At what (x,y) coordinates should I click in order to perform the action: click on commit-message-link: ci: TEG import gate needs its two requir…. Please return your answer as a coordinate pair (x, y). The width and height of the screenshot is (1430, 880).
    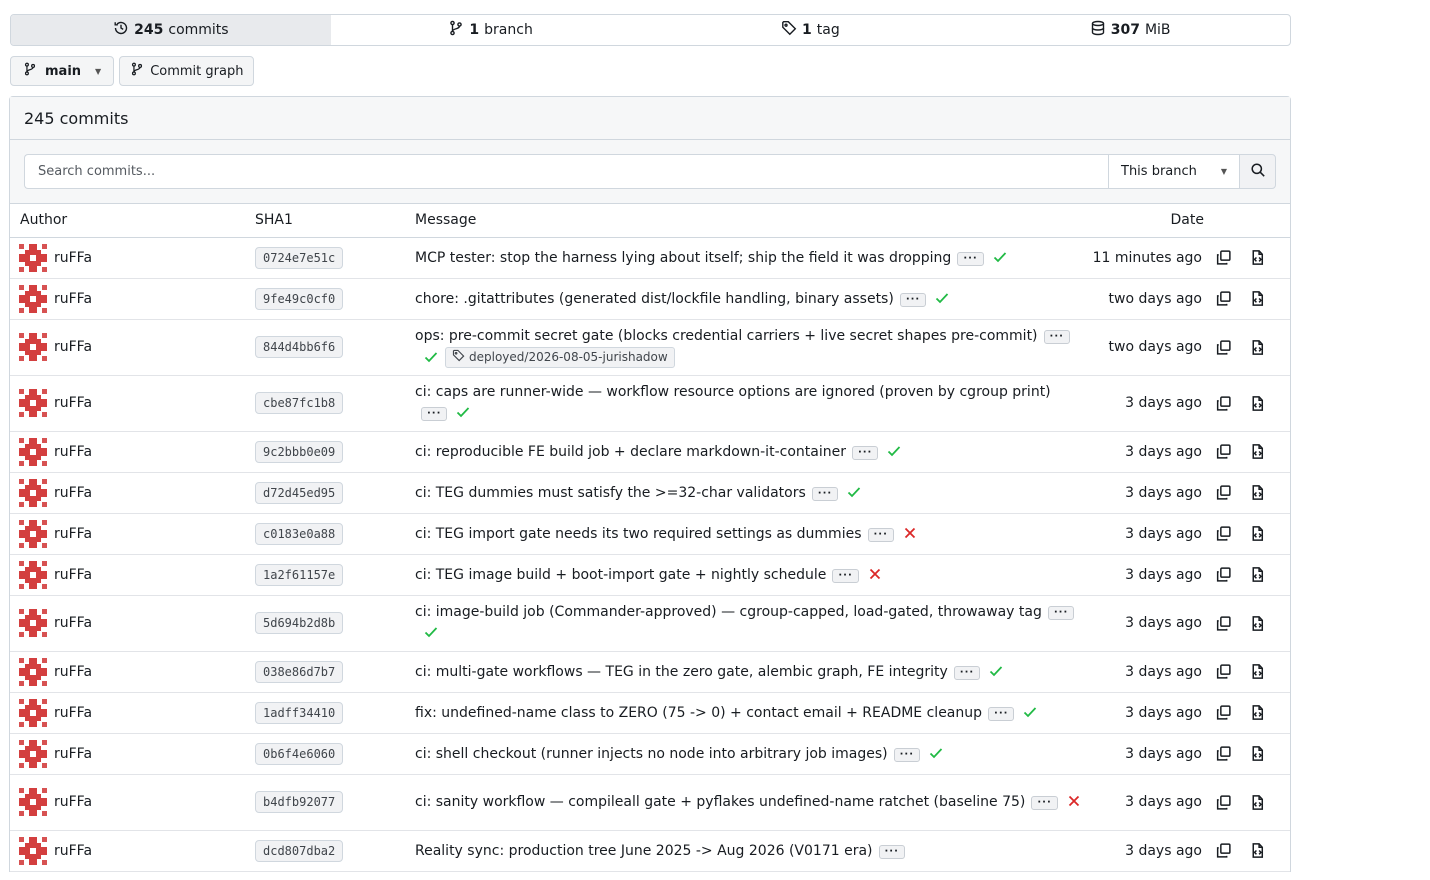
    Looking at the image, I should click on (638, 534).